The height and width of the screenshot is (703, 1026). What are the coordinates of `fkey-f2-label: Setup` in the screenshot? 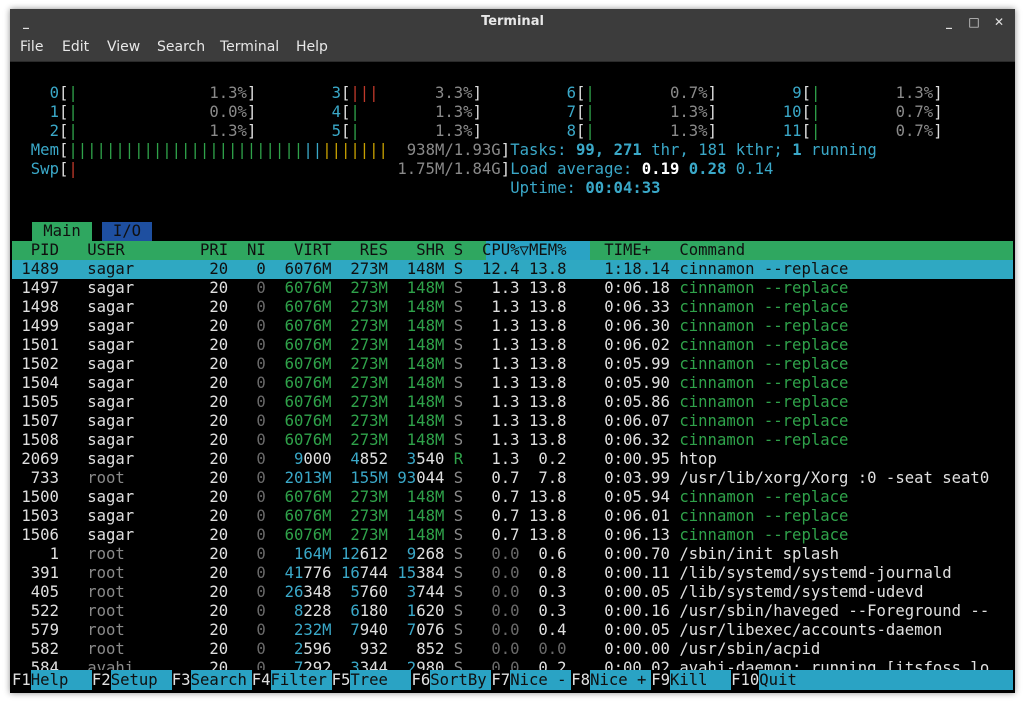 It's located at (141, 680).